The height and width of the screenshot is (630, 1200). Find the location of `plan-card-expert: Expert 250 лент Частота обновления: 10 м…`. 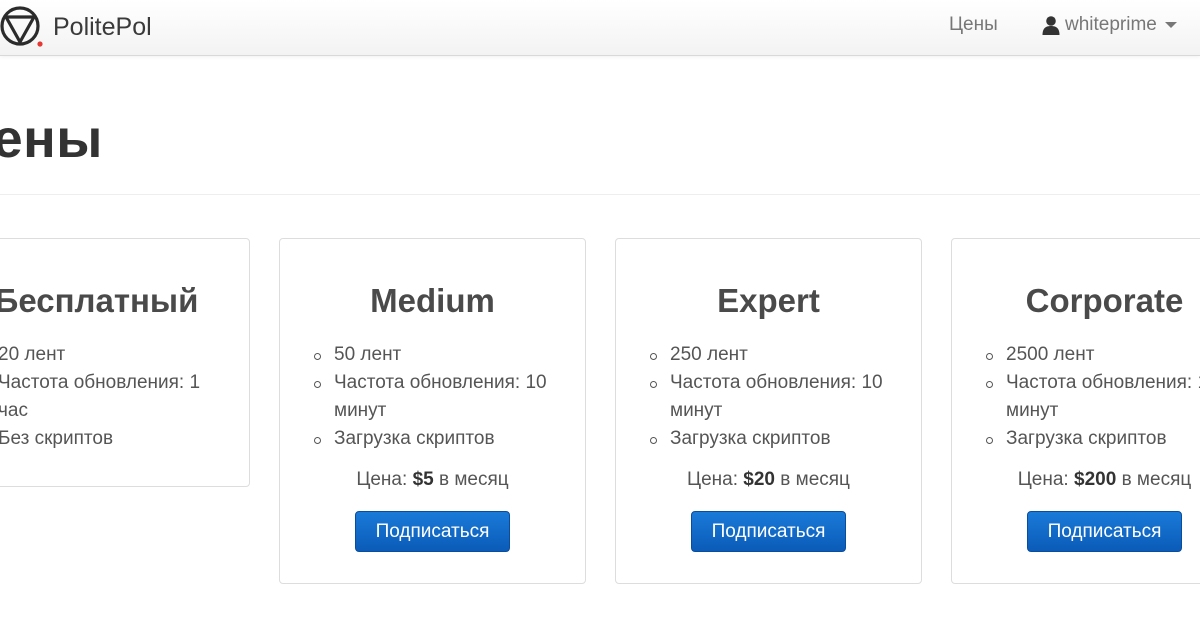

plan-card-expert: Expert 250 лент Частота обновления: 10 м… is located at coordinates (768, 411).